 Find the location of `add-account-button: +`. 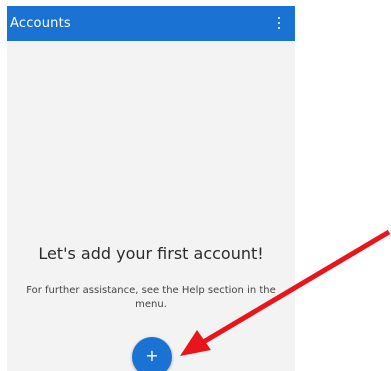

add-account-button: + is located at coordinates (152, 354).